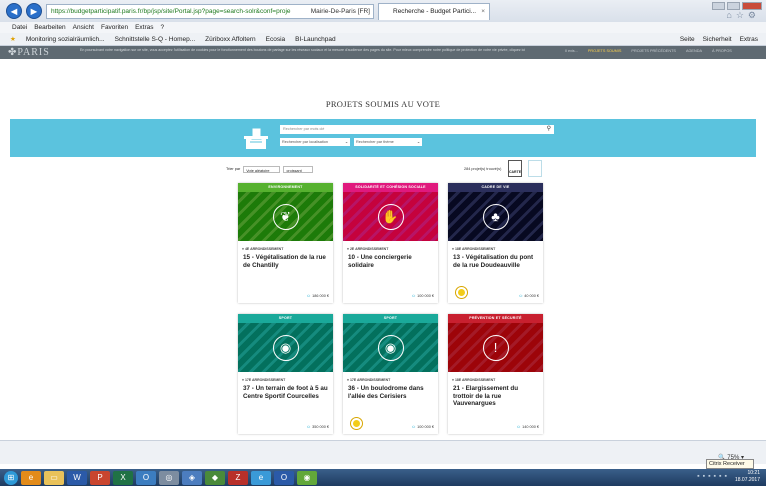 The height and width of the screenshot is (486, 766). What do you see at coordinates (315, 39) in the screenshot?
I see `favorite-link: BI-Launchpad` at bounding box center [315, 39].